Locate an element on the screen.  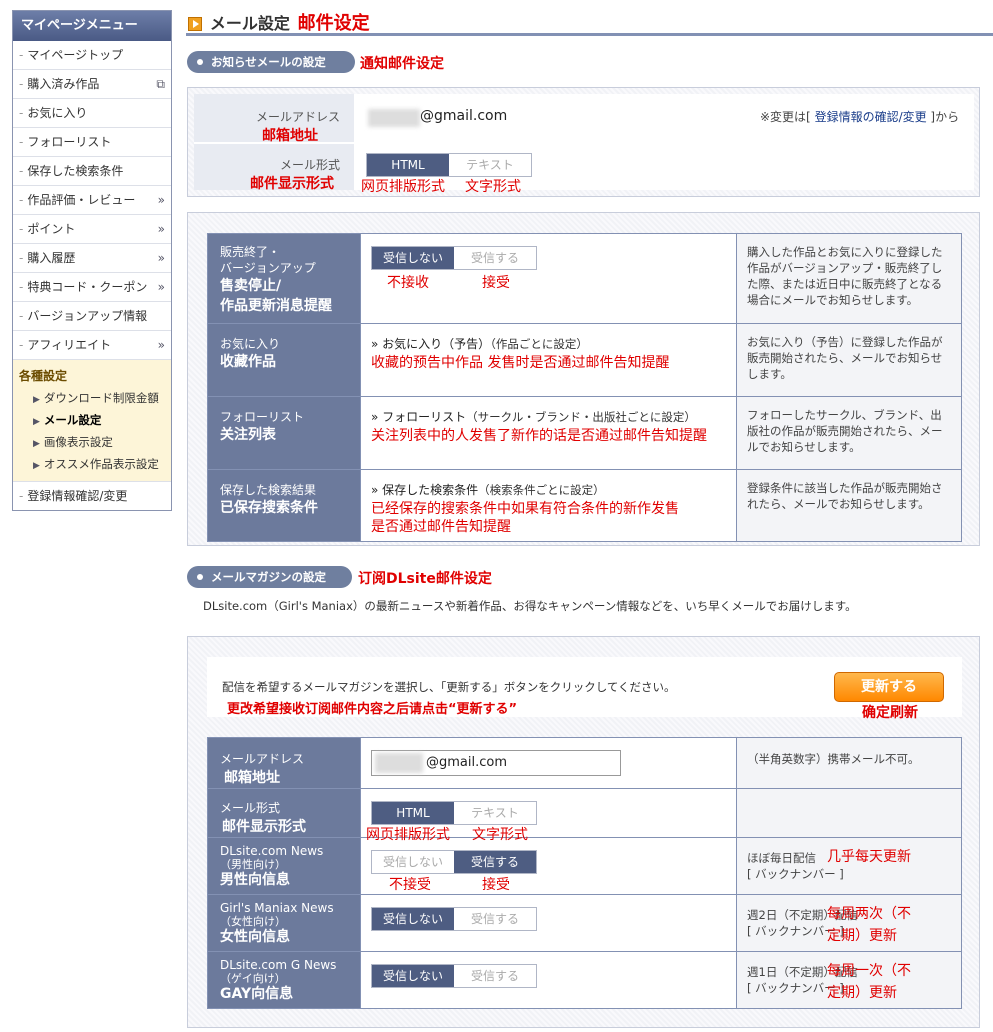
notify-format-toggle: HTML テキスト is located at coordinates (449, 165).